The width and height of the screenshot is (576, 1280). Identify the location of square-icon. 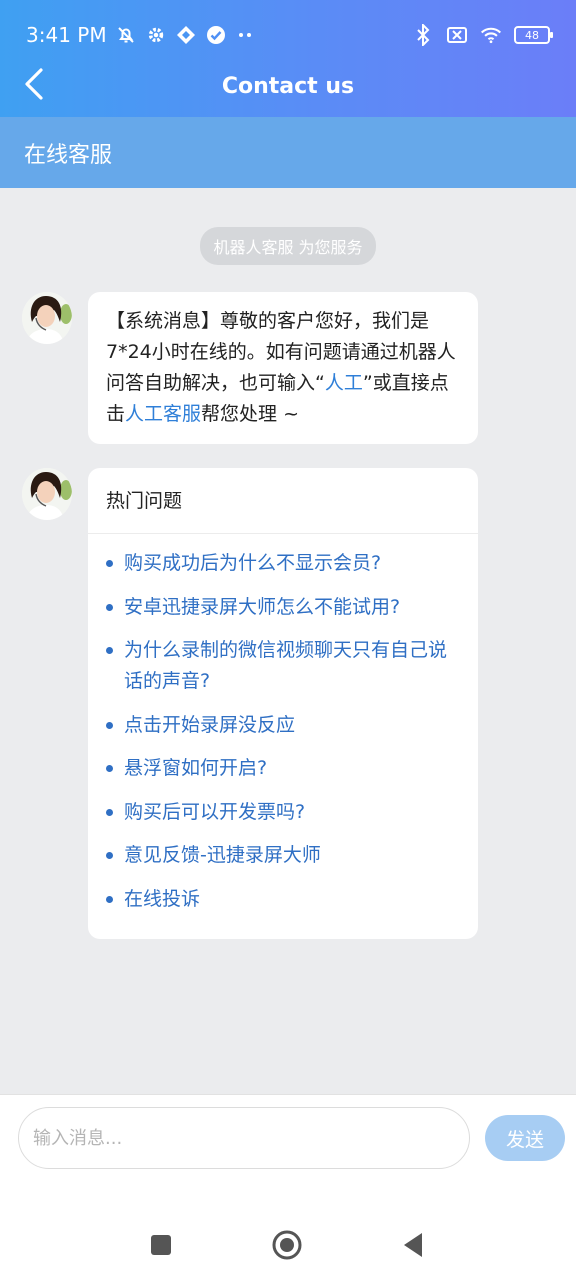
(161, 1247).